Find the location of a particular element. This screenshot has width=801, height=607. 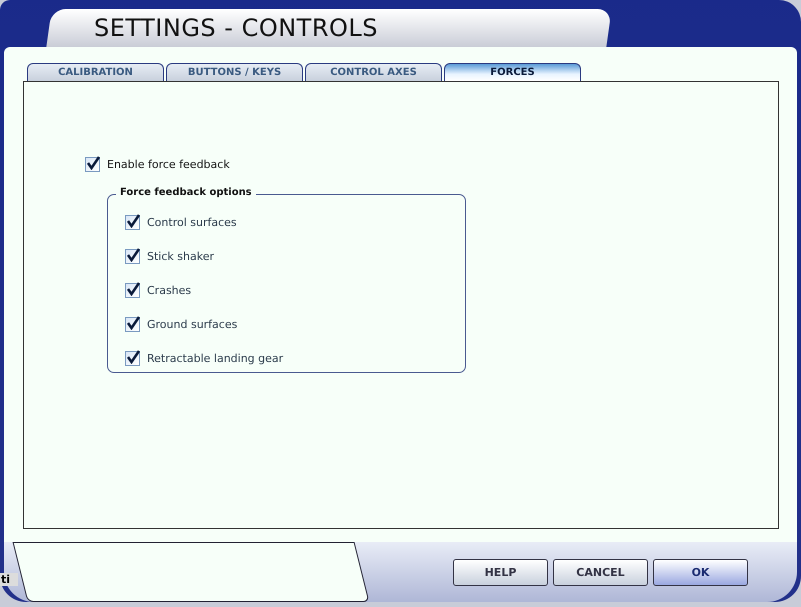

tab: BUTTONS / KEYS is located at coordinates (234, 72).